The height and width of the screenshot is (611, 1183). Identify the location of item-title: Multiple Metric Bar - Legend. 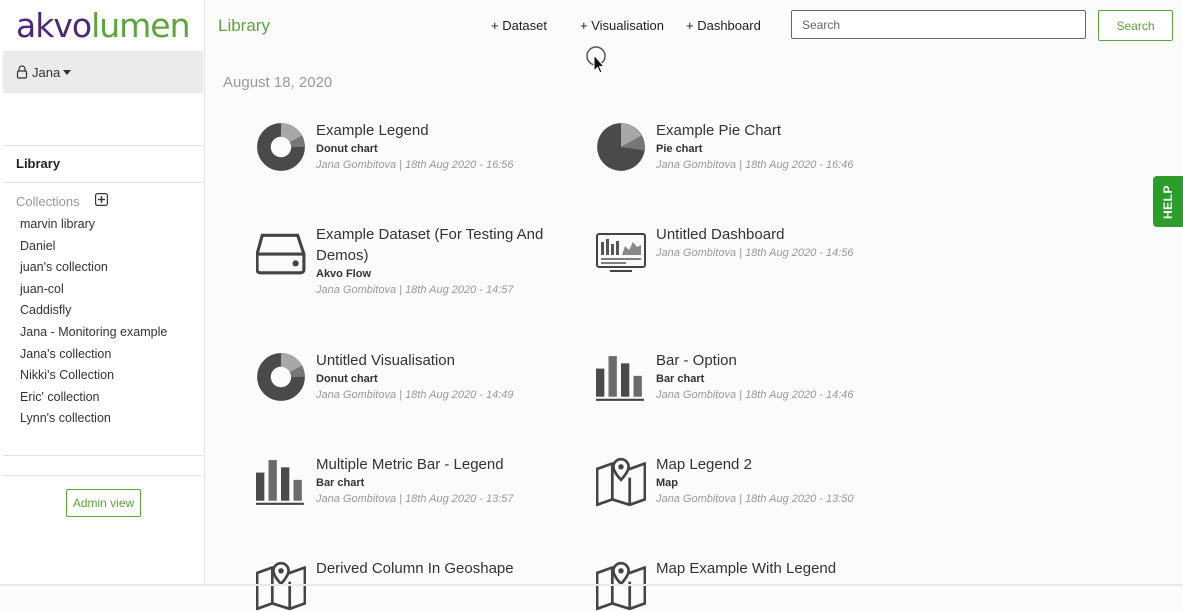
(436, 464).